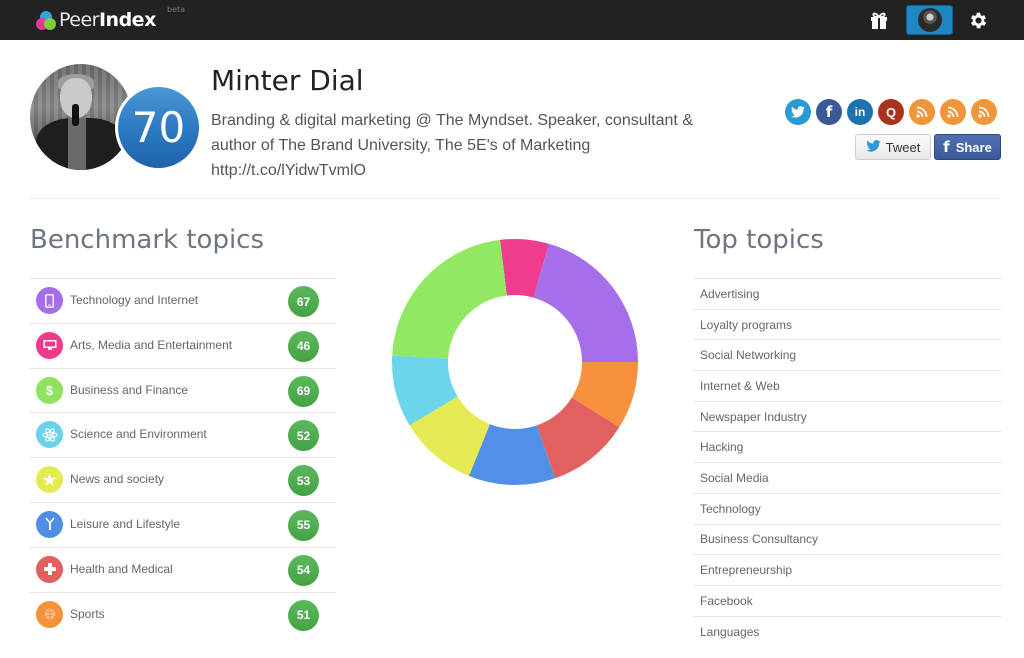 This screenshot has width=1024, height=658. What do you see at coordinates (879, 20) in the screenshot?
I see `gift-icon` at bounding box center [879, 20].